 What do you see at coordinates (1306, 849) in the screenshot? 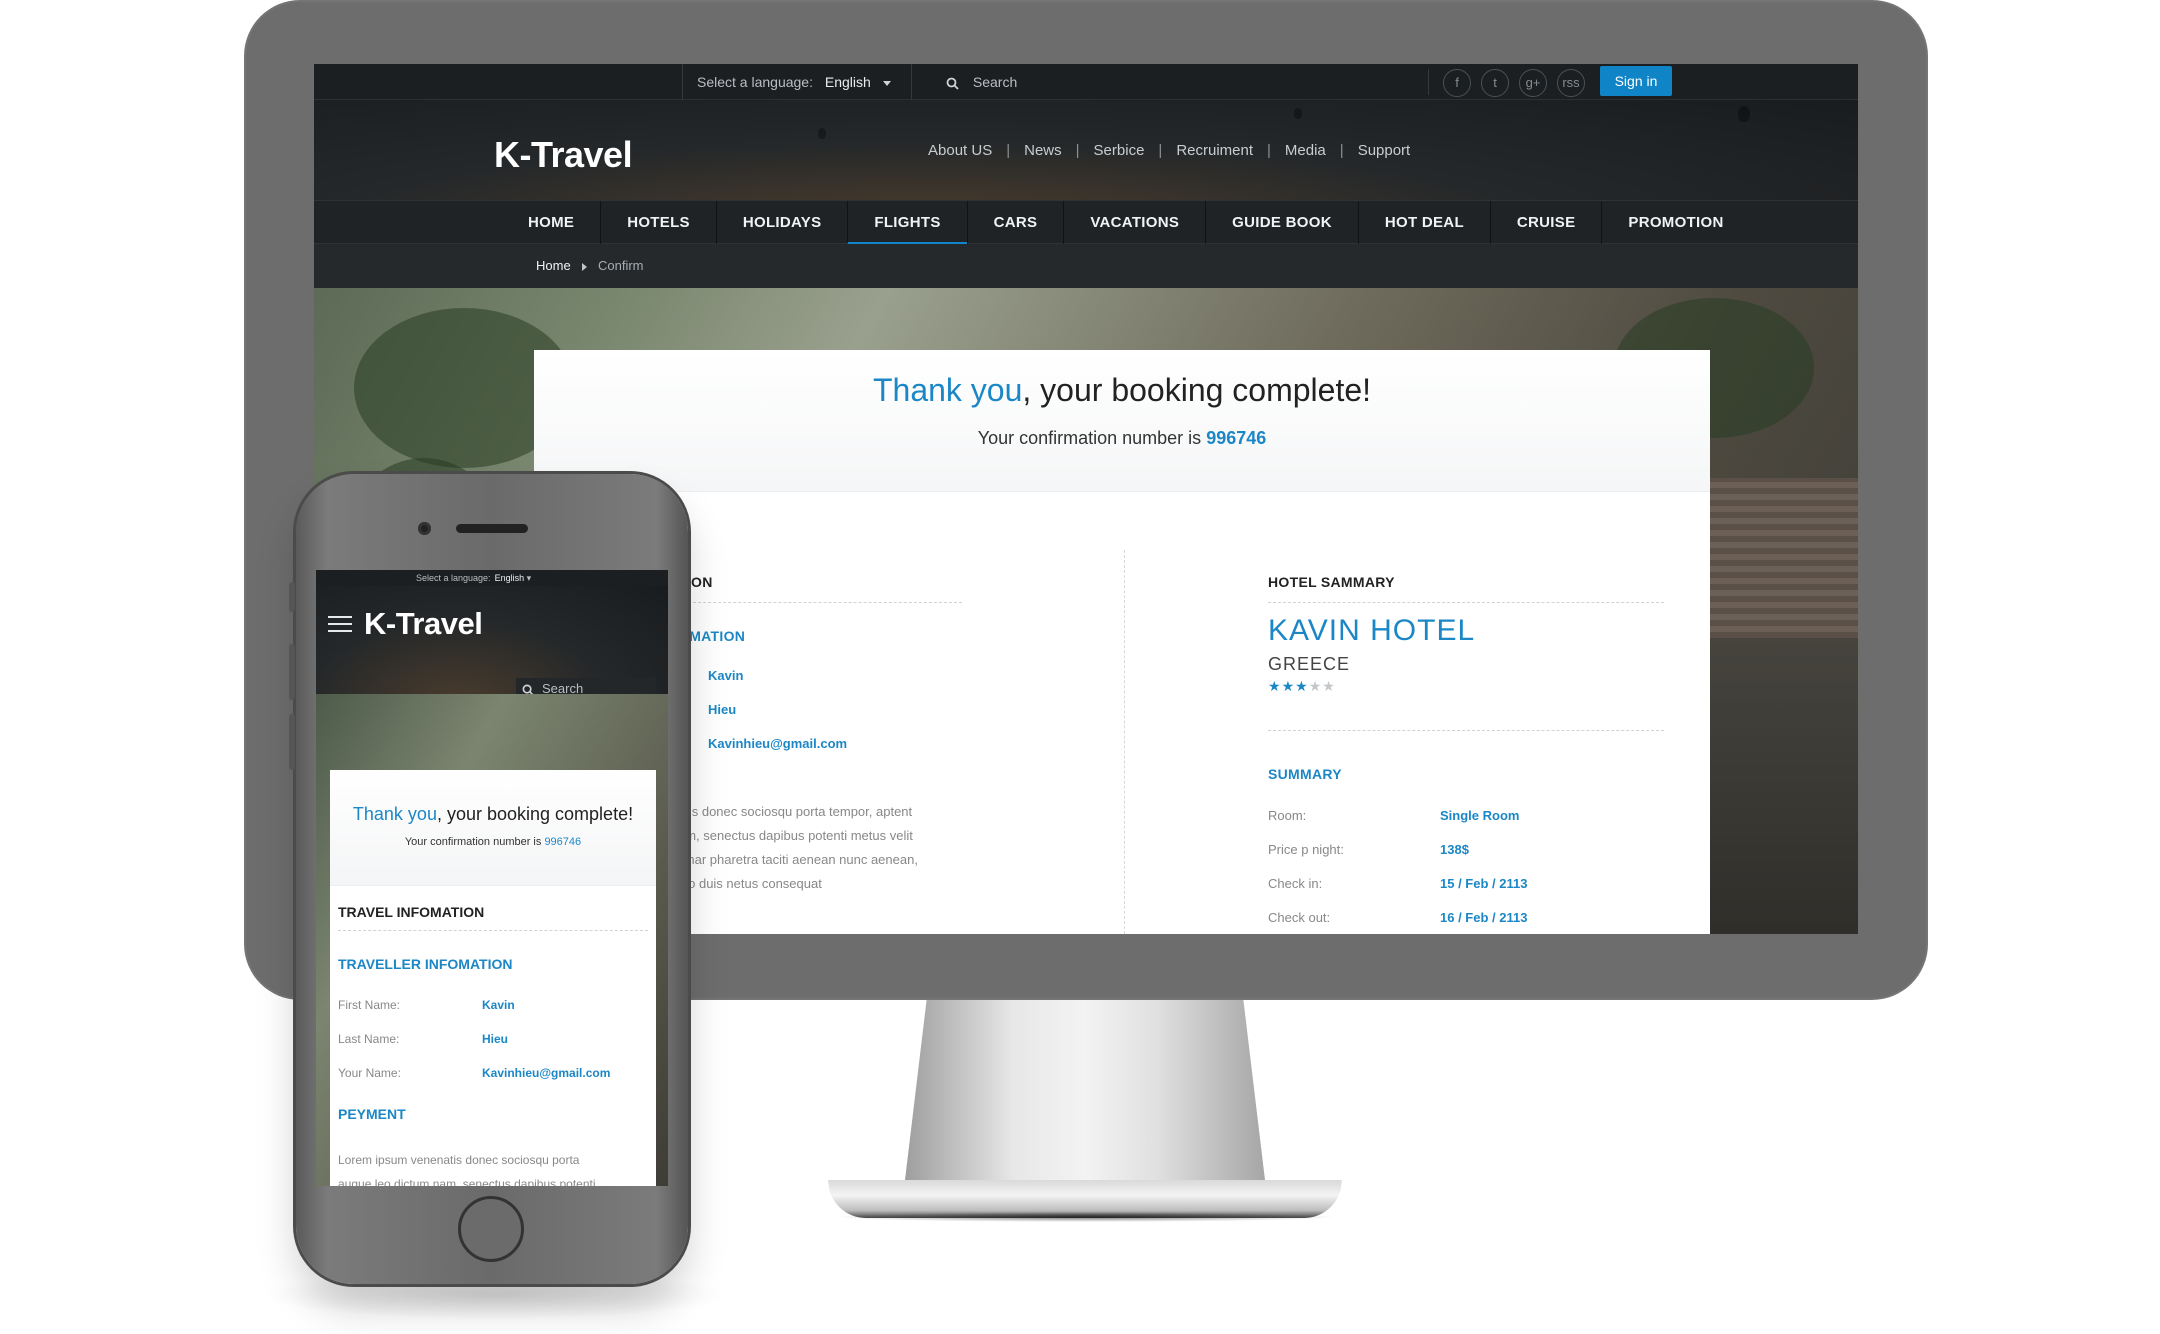
I see `price-label: Price p night:` at bounding box center [1306, 849].